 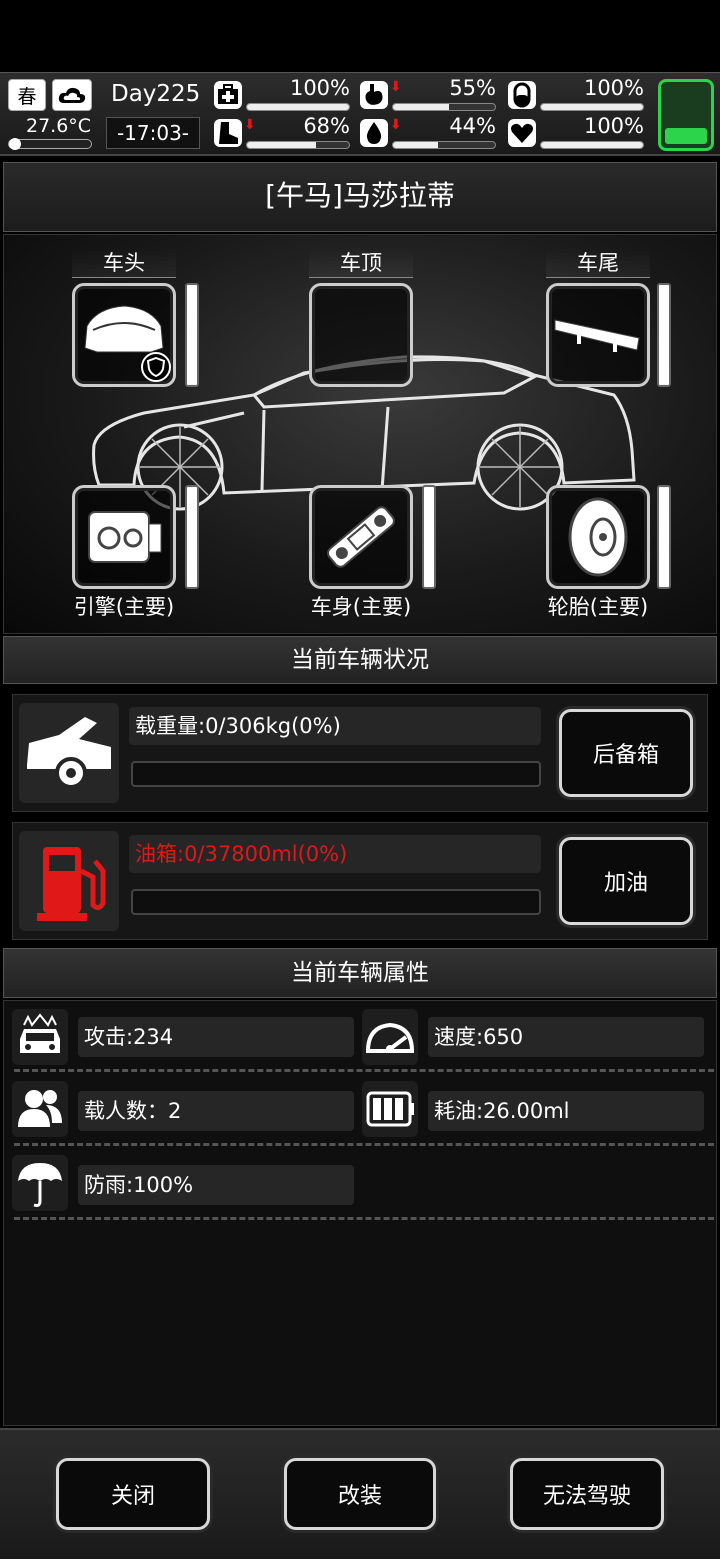 What do you see at coordinates (626, 753) in the screenshot?
I see `trunk-button: 后备箱` at bounding box center [626, 753].